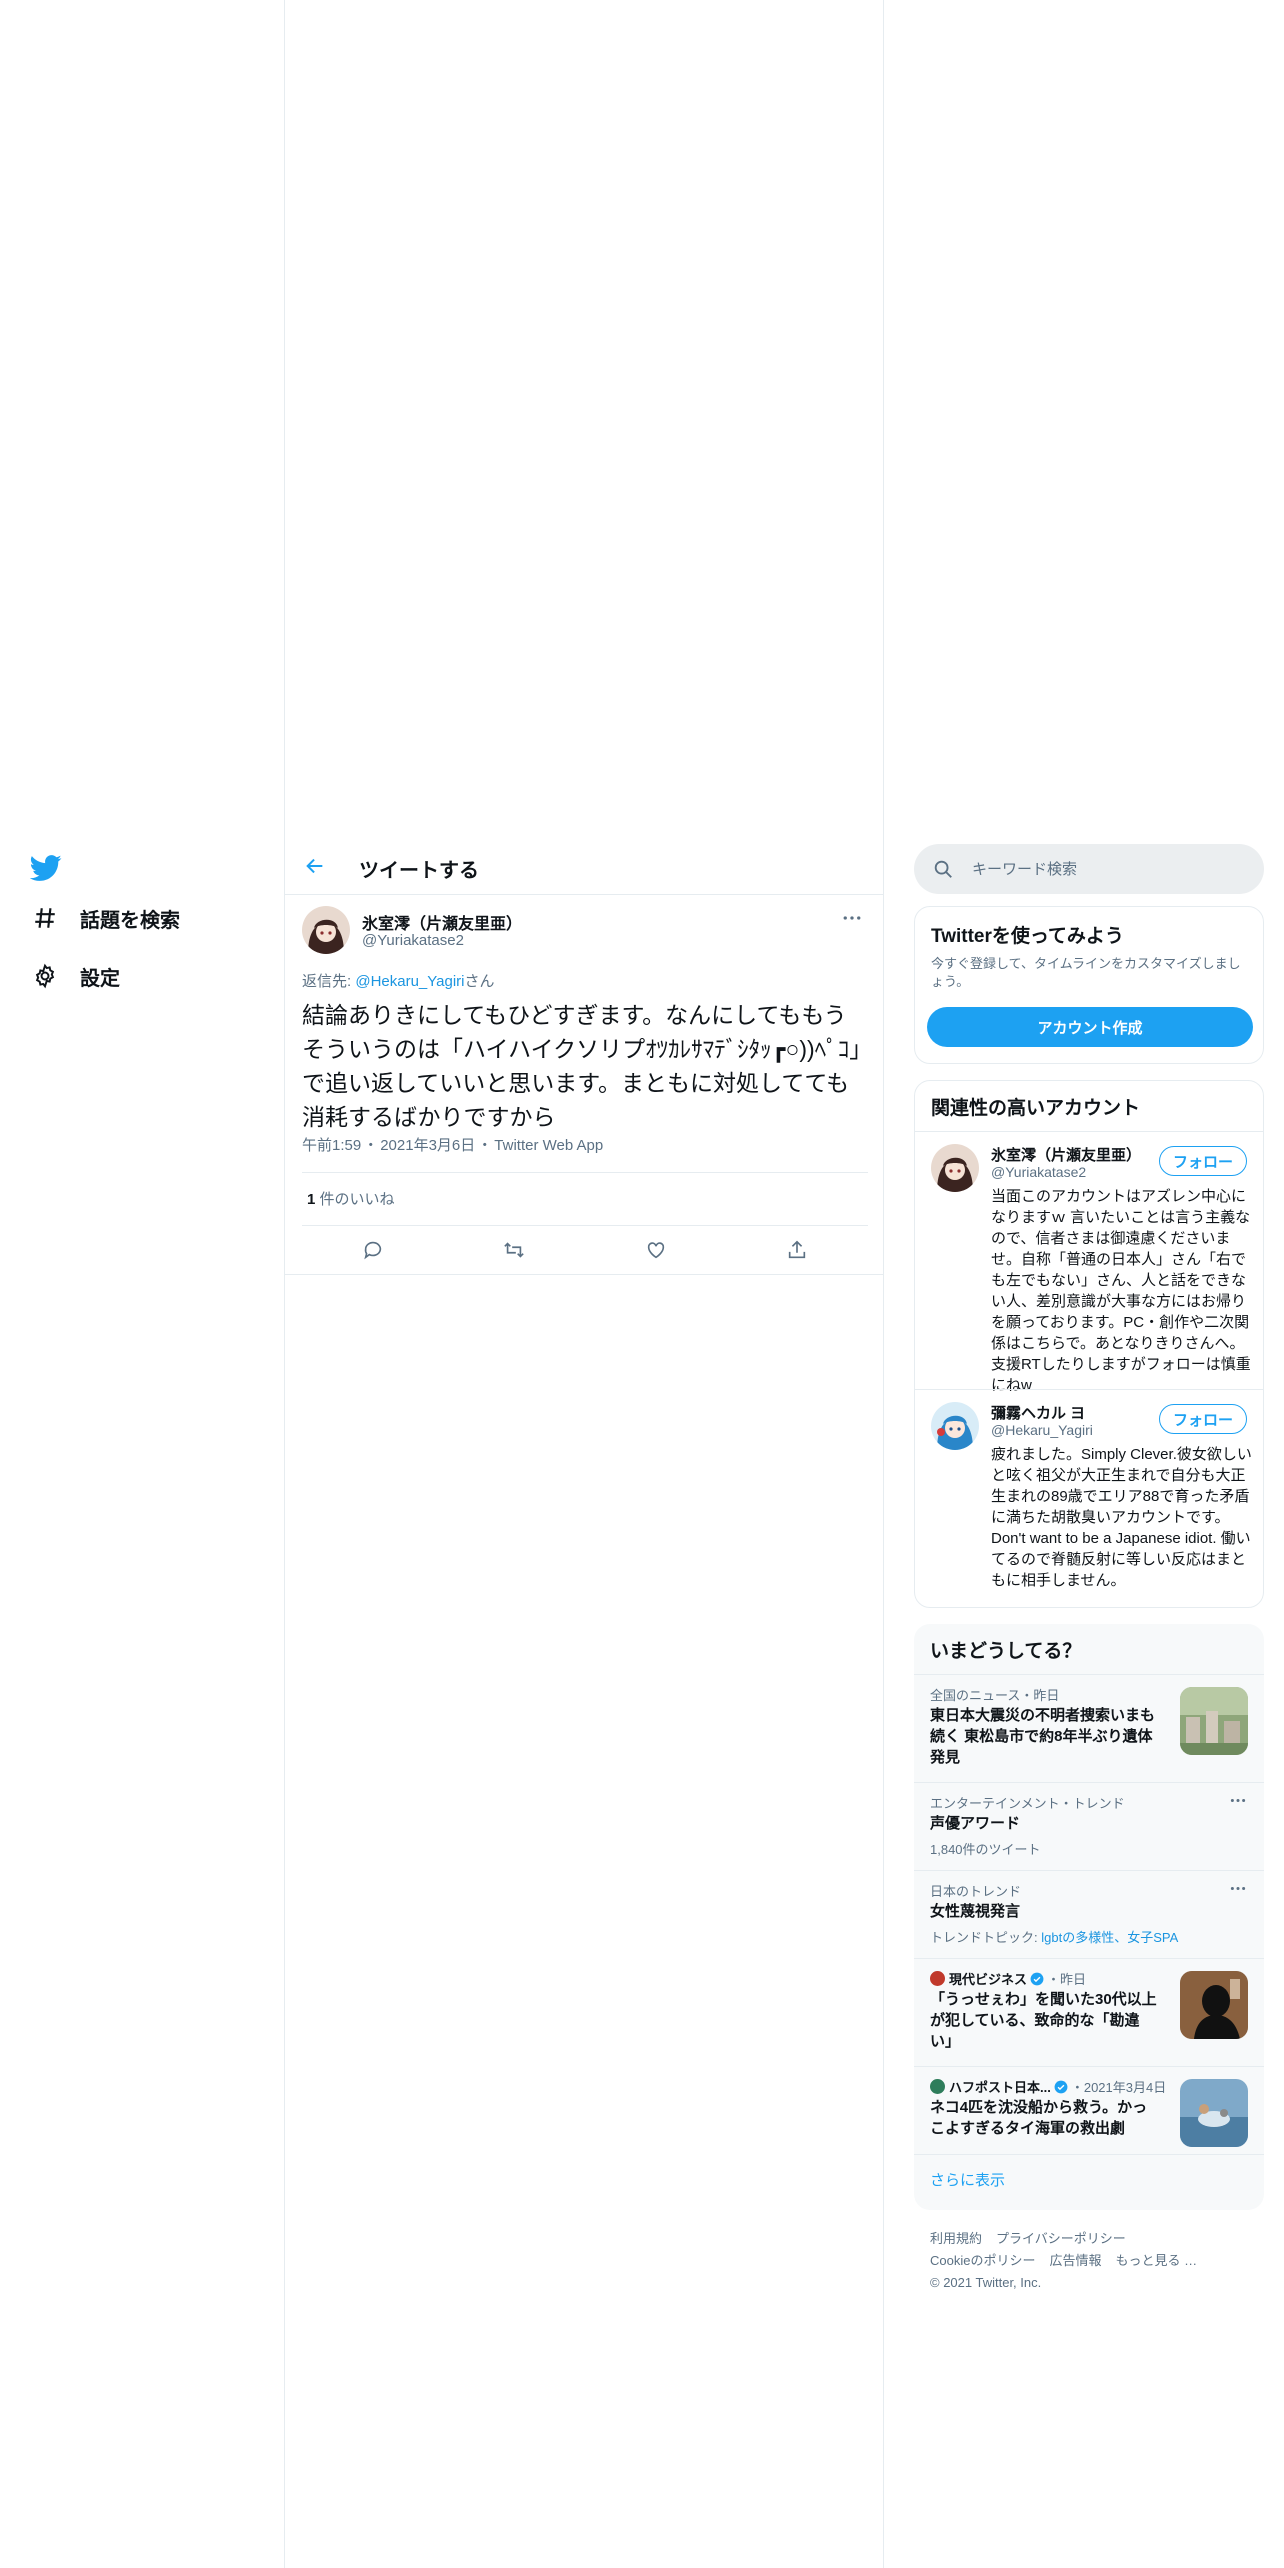 Image resolution: width=1284 pixels, height=2568 pixels. Describe the element at coordinates (1061, 2238) in the screenshot. I see `footer-link-privacy: プライバシーポリシー` at that location.